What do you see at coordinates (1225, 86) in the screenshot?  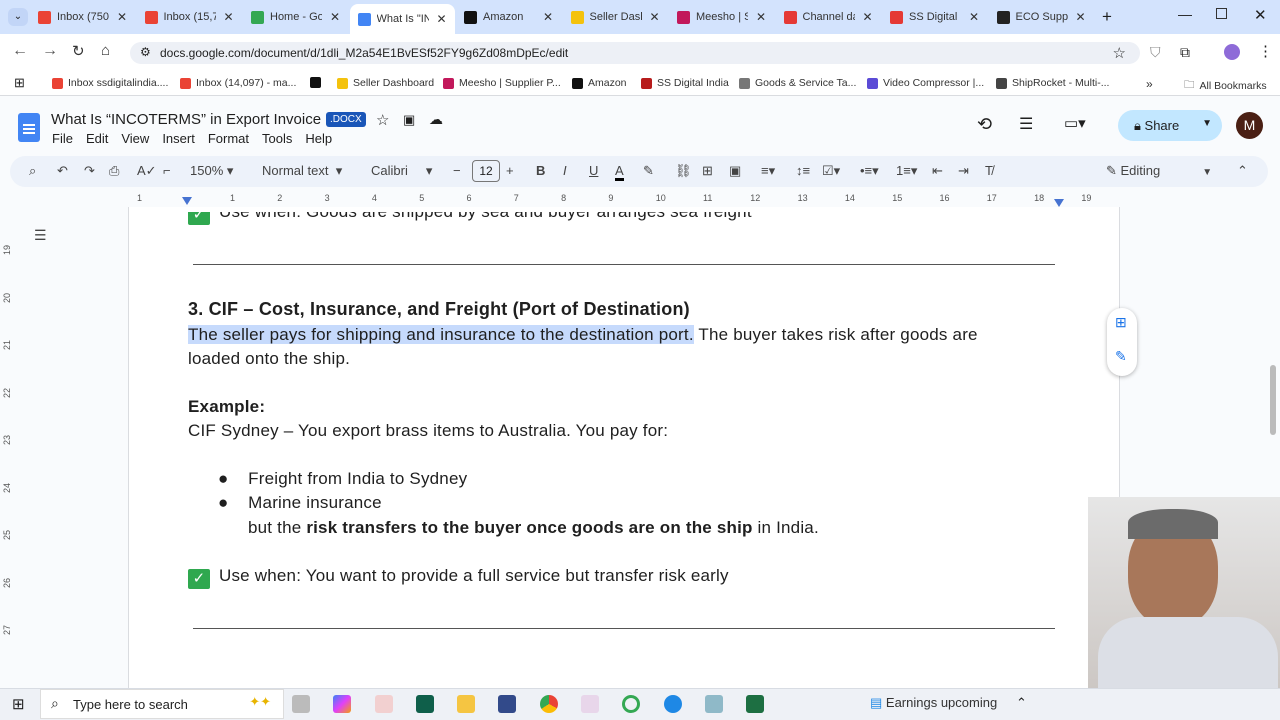 I see `all-bookmarks: 🗀 All Bookmarks` at bounding box center [1225, 86].